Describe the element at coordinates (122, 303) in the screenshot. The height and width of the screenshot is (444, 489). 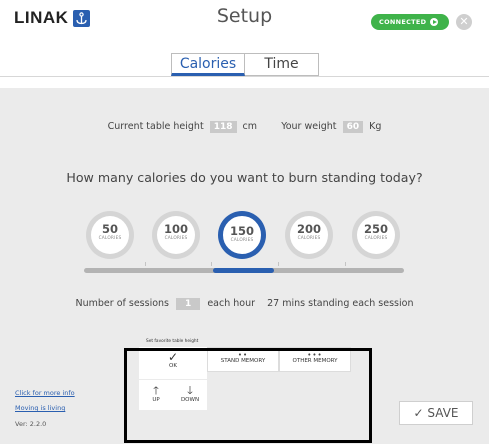
I see `sessions-label: Number of sessions` at that location.